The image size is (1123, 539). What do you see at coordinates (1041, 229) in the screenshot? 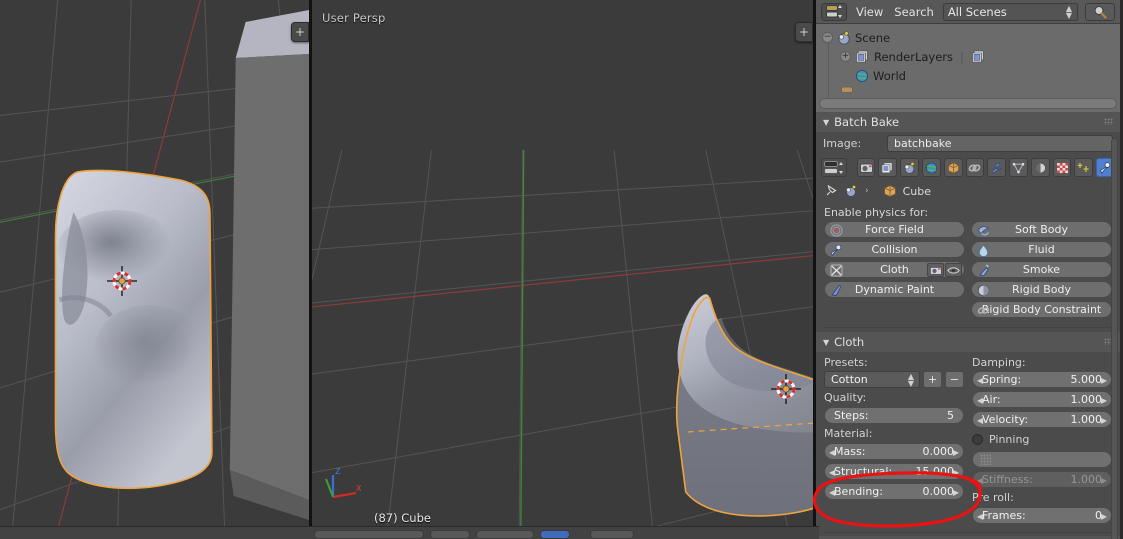
I see `button-soft-body: Soft Body` at bounding box center [1041, 229].